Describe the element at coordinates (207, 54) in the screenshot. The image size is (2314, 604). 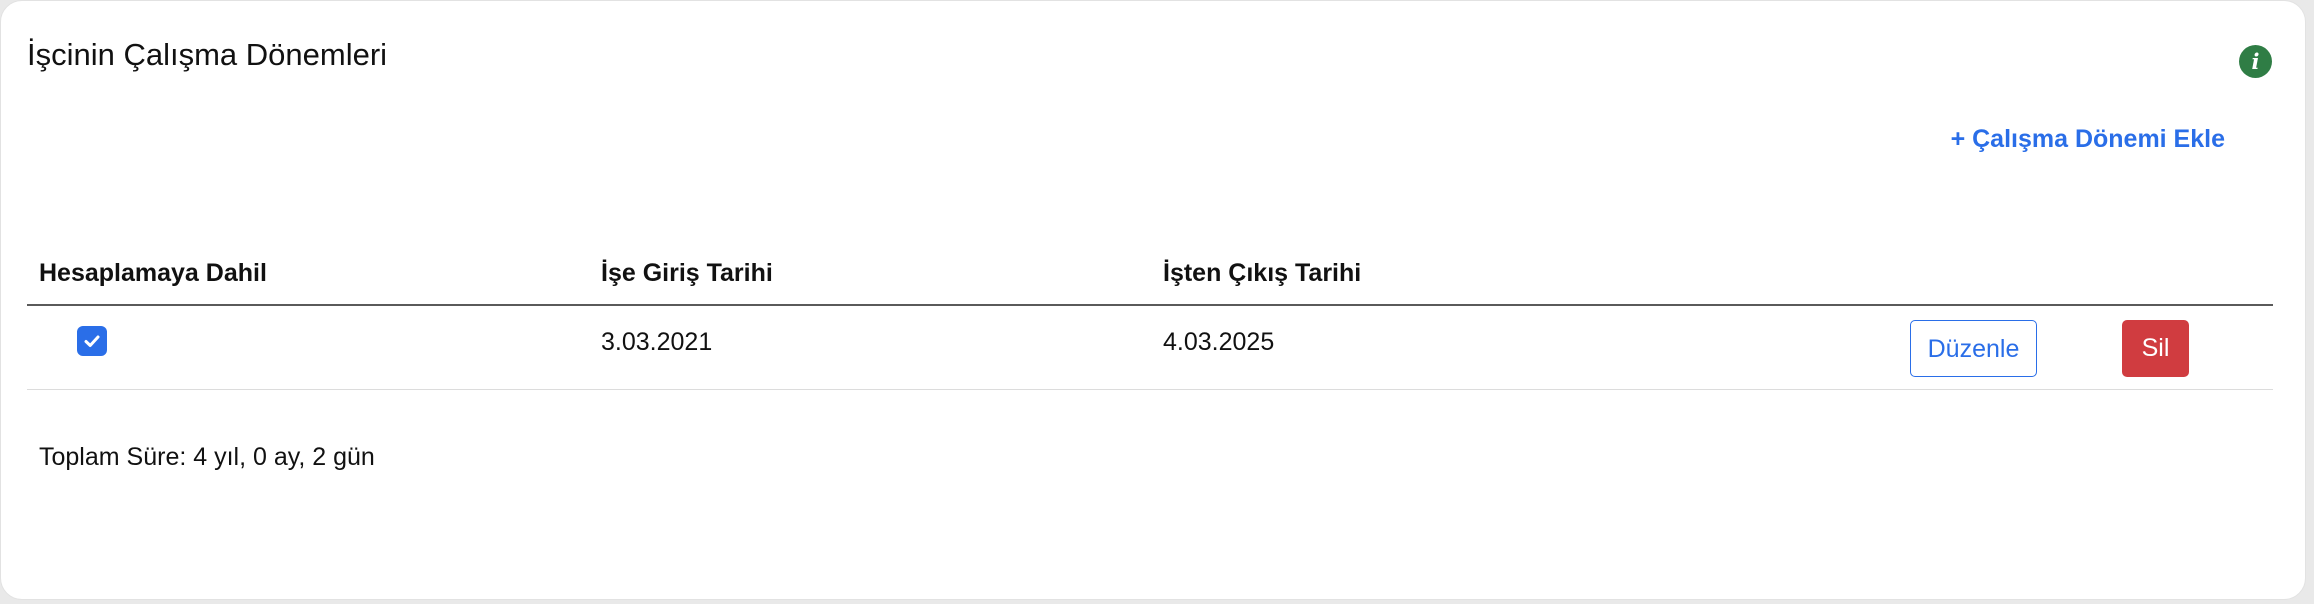
I see `panel-title: İşcinin Çalışma Dönemleri` at that location.